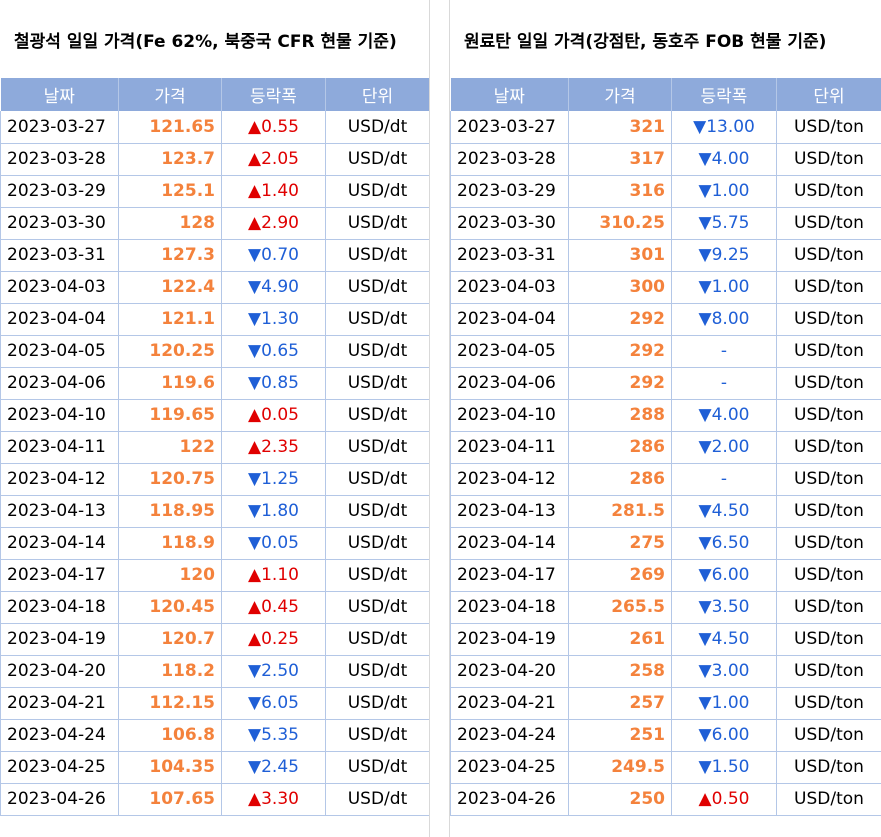  I want to click on price-cell: 120.75, so click(170, 479).